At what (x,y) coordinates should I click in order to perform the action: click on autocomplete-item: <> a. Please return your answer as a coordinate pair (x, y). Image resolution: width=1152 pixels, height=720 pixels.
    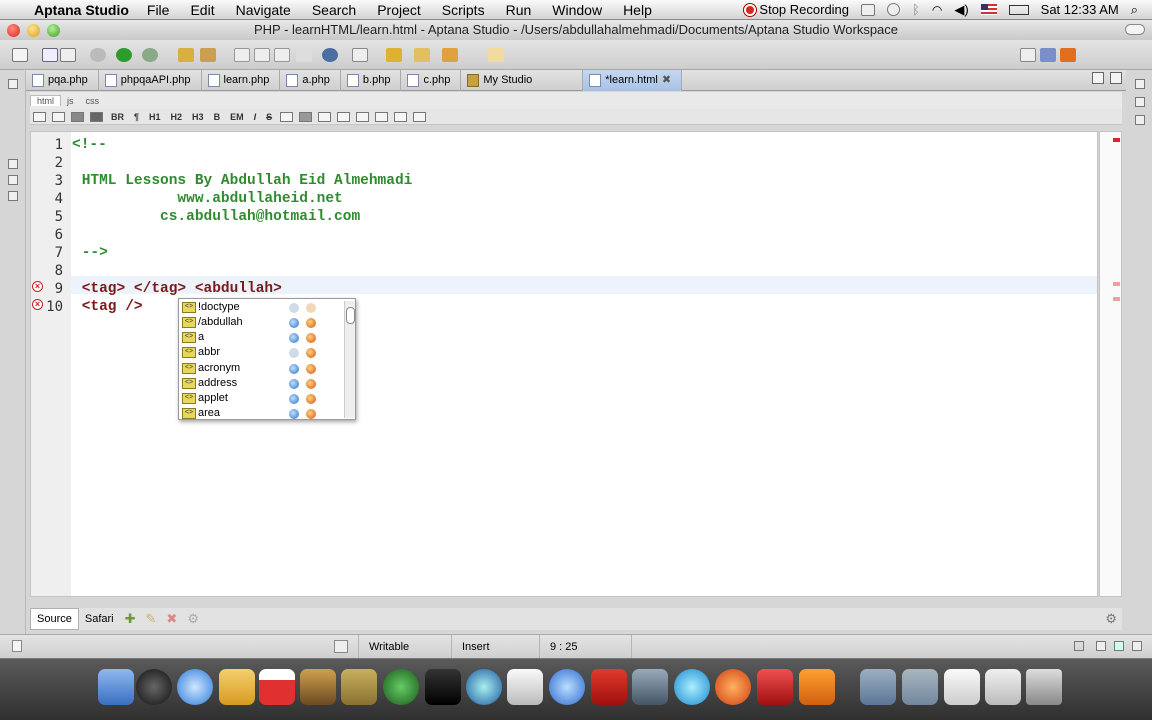
    Looking at the image, I should click on (261, 337).